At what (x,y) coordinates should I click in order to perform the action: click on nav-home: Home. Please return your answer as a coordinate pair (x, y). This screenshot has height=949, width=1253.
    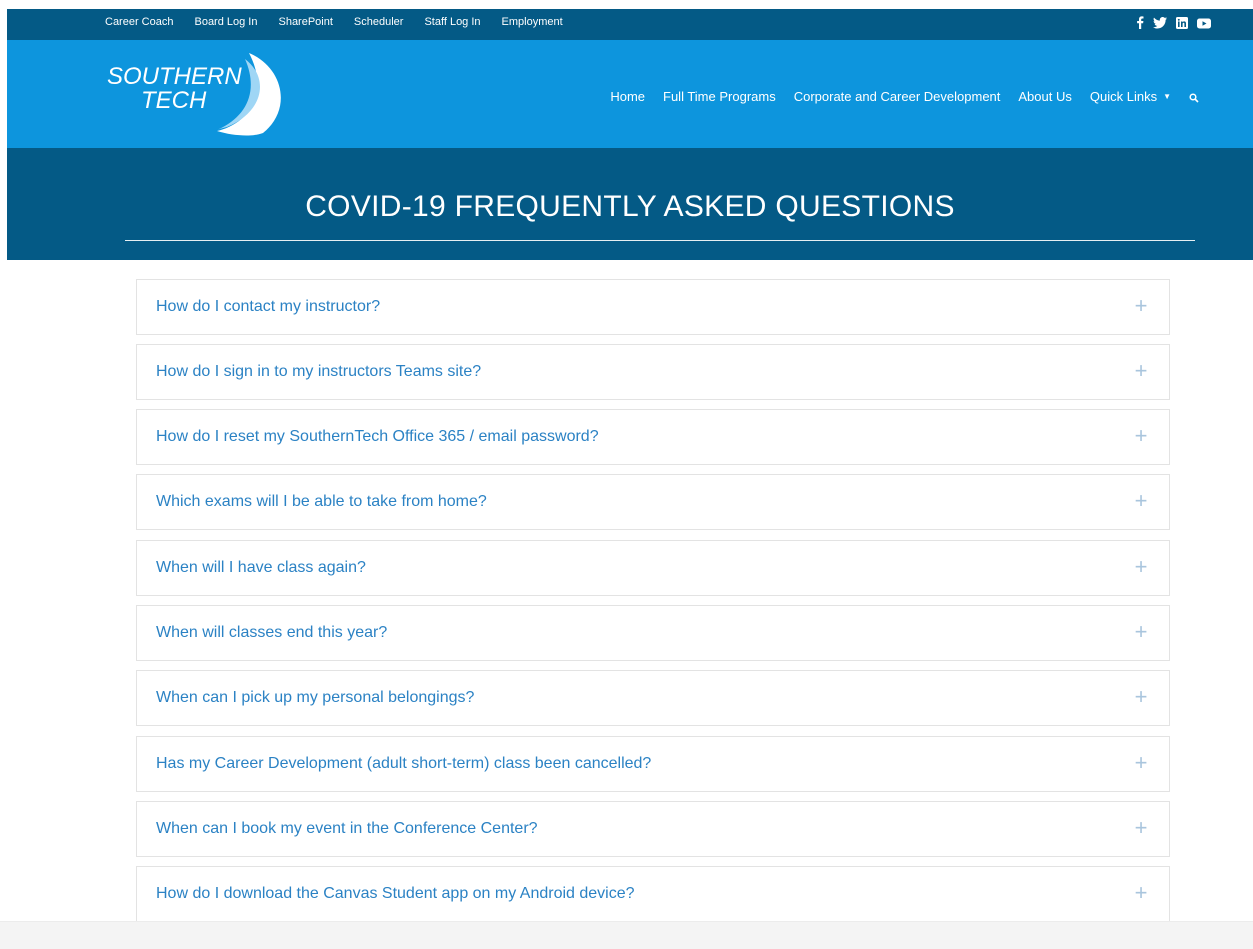
    Looking at the image, I should click on (627, 96).